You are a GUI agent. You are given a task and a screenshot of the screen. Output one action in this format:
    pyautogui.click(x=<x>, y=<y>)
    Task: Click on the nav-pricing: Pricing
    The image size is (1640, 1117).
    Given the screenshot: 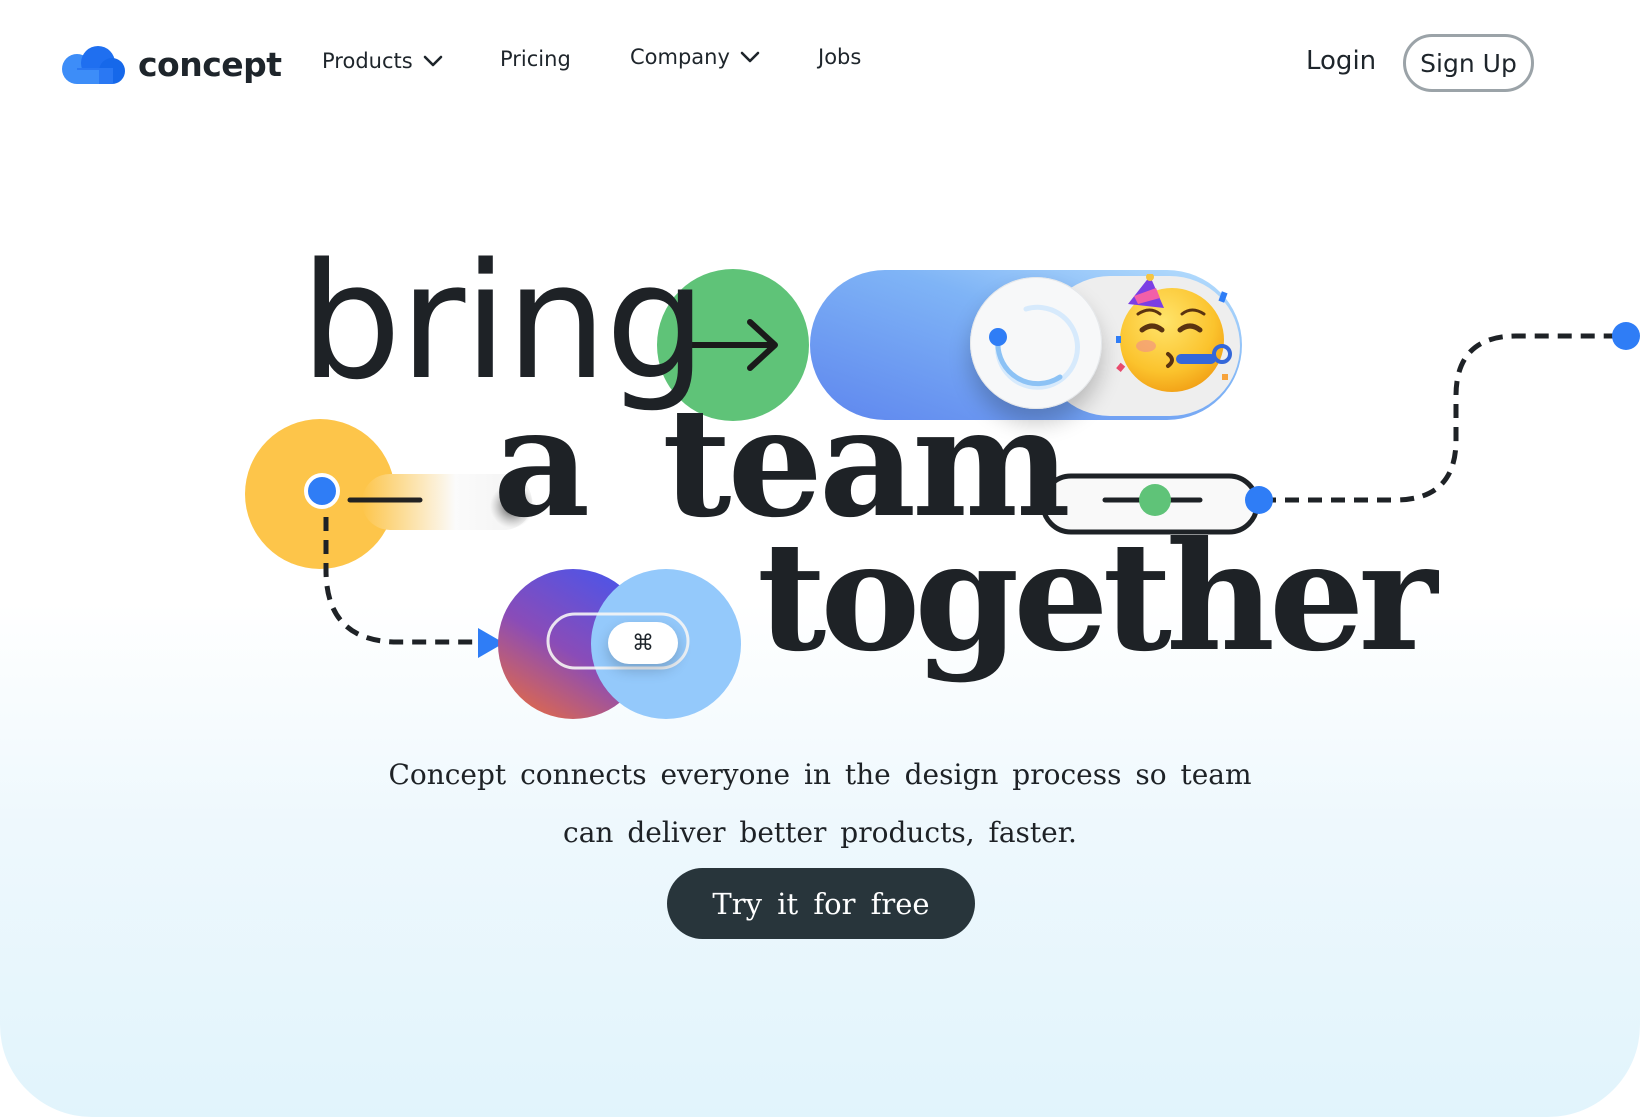 What is the action you would take?
    pyautogui.click(x=535, y=59)
    